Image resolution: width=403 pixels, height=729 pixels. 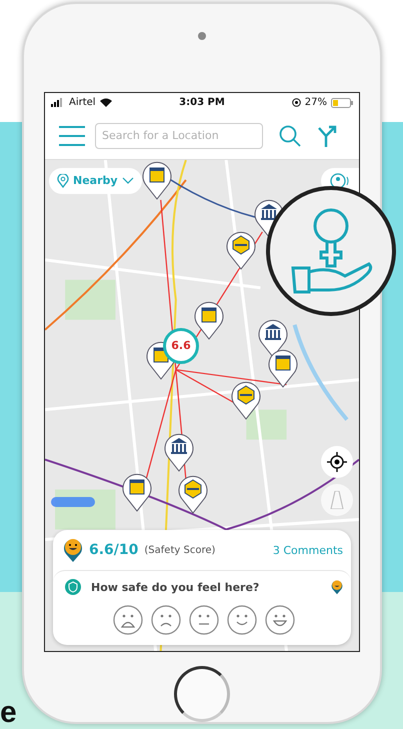 What do you see at coordinates (82, 102) in the screenshot?
I see `carrier-name: Airtel` at bounding box center [82, 102].